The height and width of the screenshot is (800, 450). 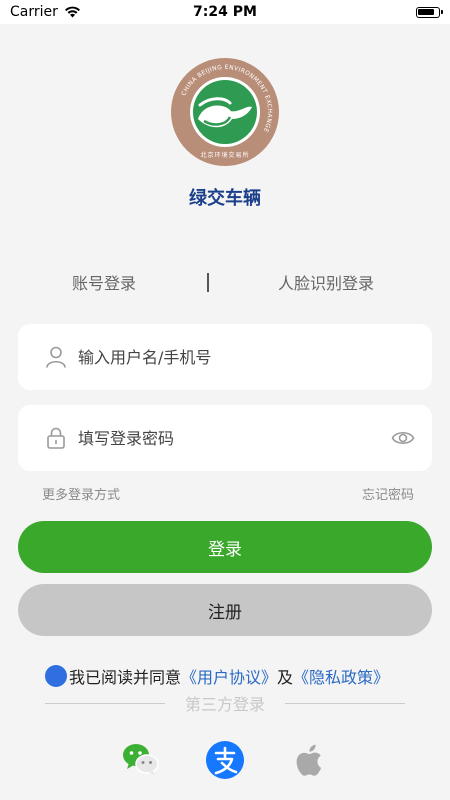 I want to click on apple-icon, so click(x=310, y=760).